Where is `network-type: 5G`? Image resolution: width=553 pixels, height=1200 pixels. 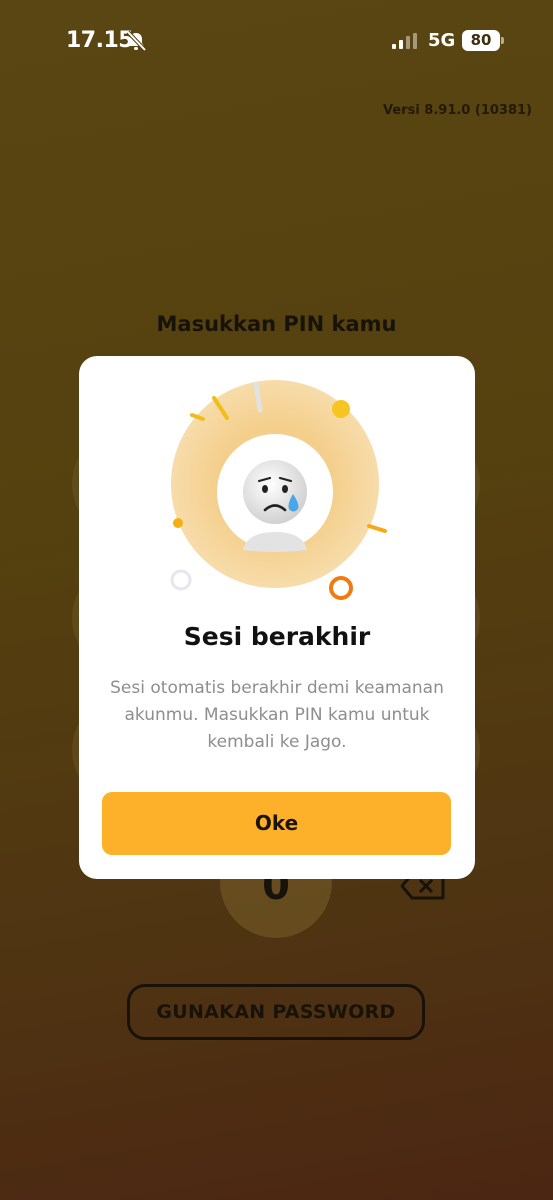
network-type: 5G is located at coordinates (442, 40).